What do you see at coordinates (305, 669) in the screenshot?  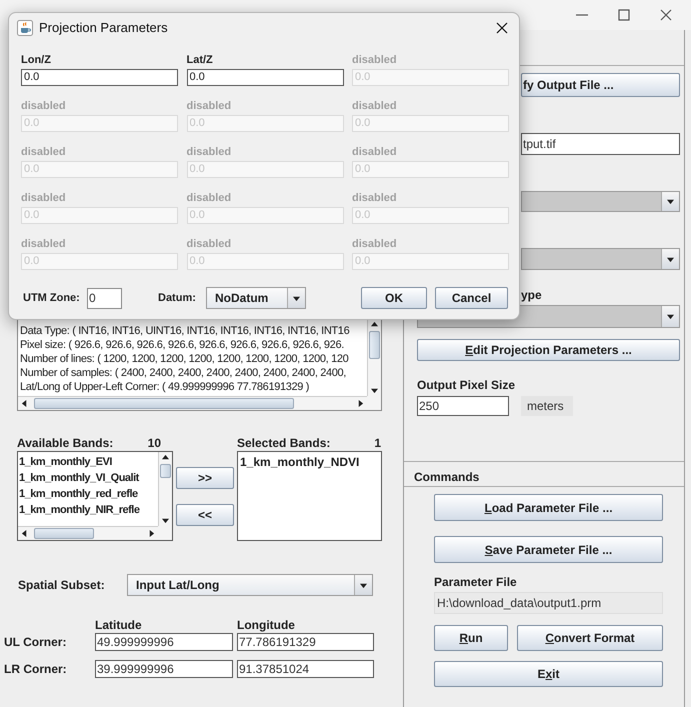 I see `coordinate-field: 91.37851024` at bounding box center [305, 669].